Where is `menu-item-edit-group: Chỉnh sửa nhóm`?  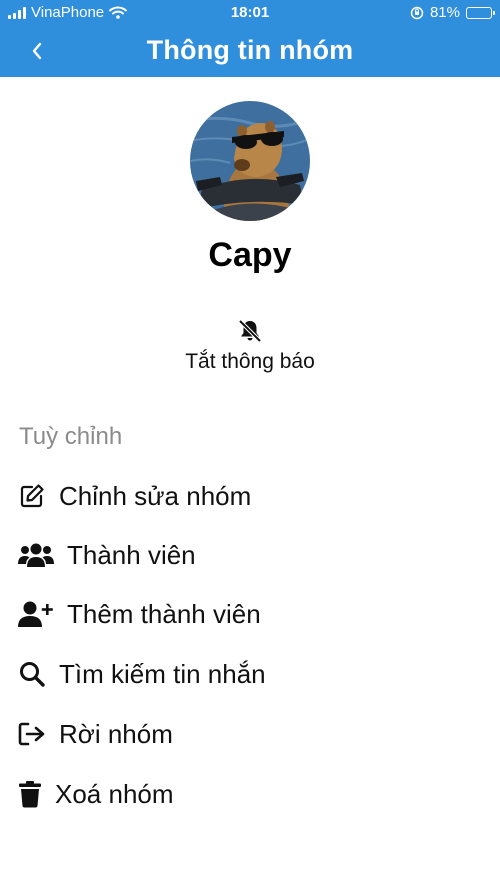 menu-item-edit-group: Chỉnh sửa nhóm is located at coordinates (134, 496).